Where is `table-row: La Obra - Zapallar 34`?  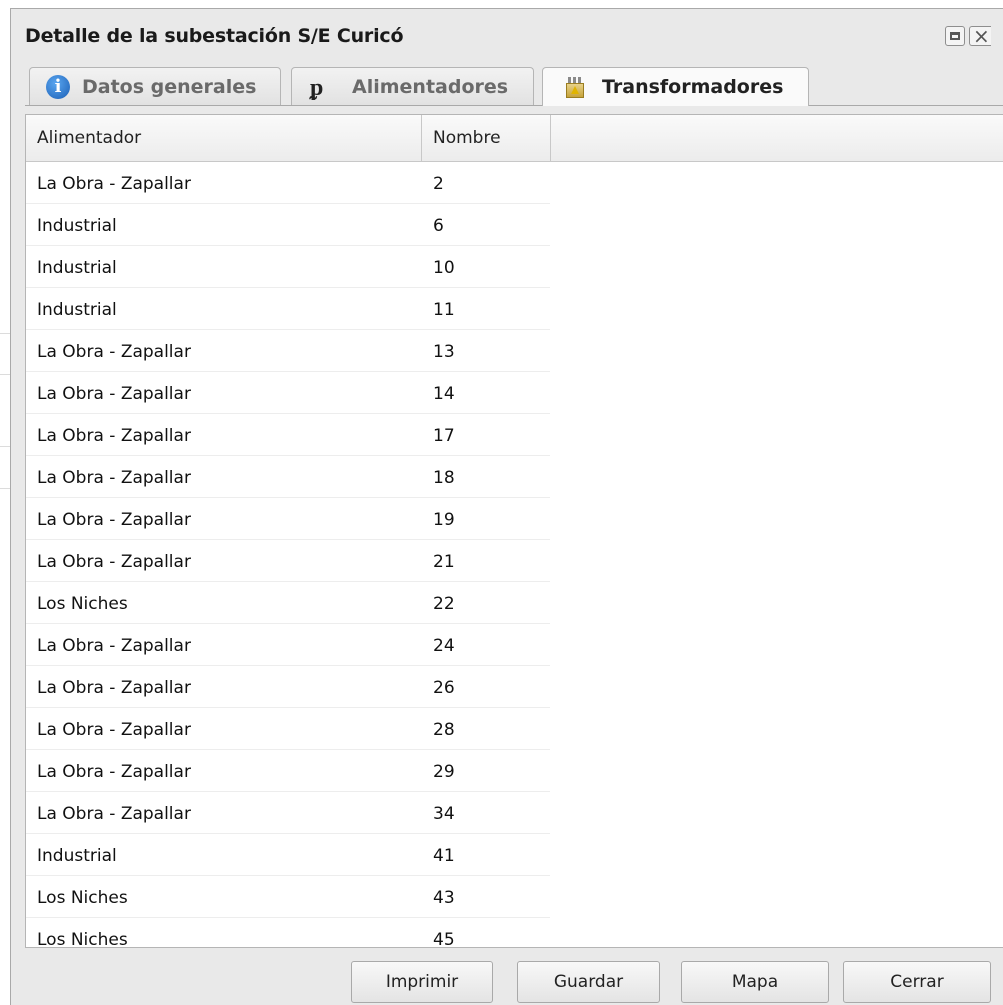
table-row: La Obra - Zapallar 34 is located at coordinates (288, 813).